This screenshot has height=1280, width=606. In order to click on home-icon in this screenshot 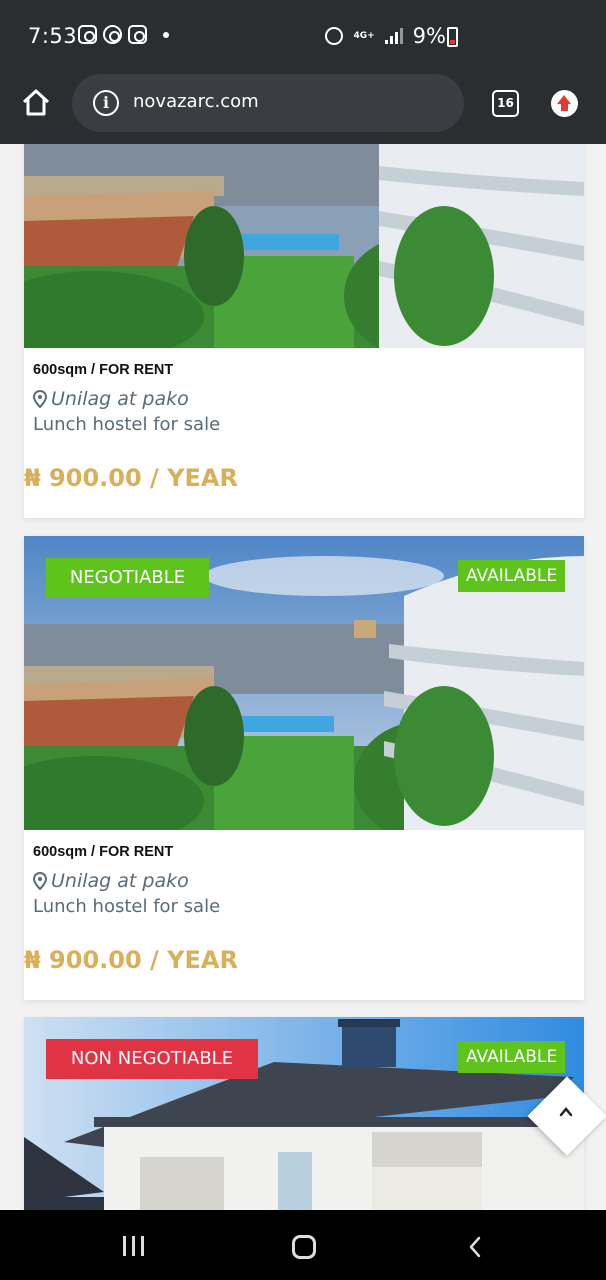, I will do `click(36, 102)`.